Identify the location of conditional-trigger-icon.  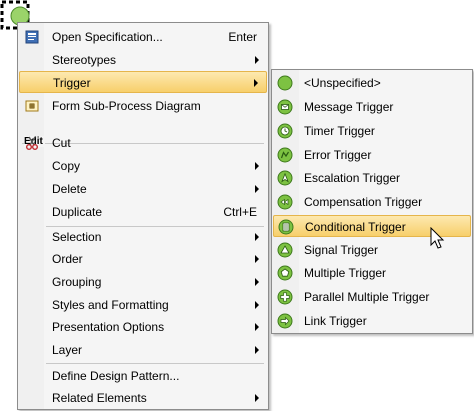
(286, 227).